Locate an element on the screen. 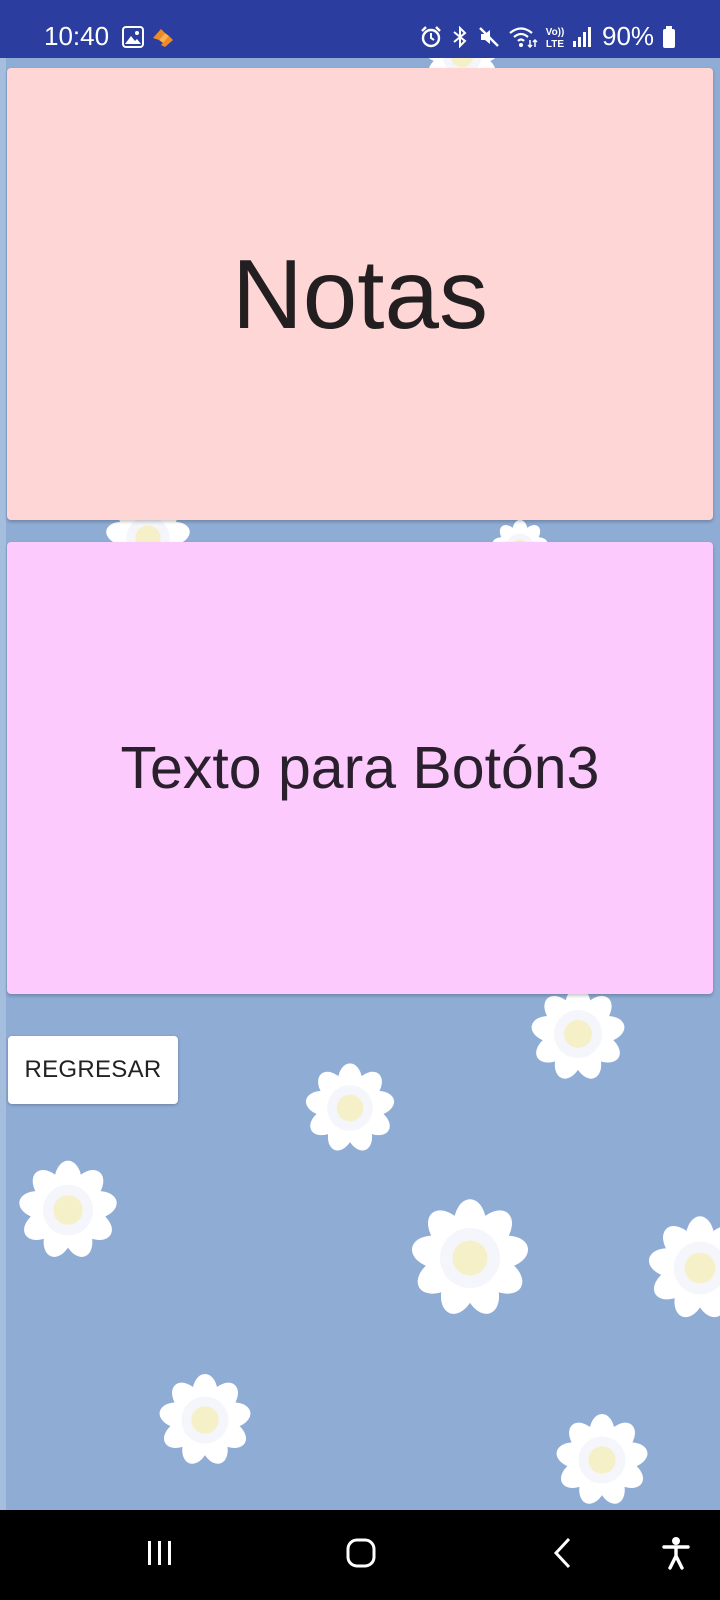 The height and width of the screenshot is (1600, 720). regresar-button: REGRESAR is located at coordinates (93, 1070).